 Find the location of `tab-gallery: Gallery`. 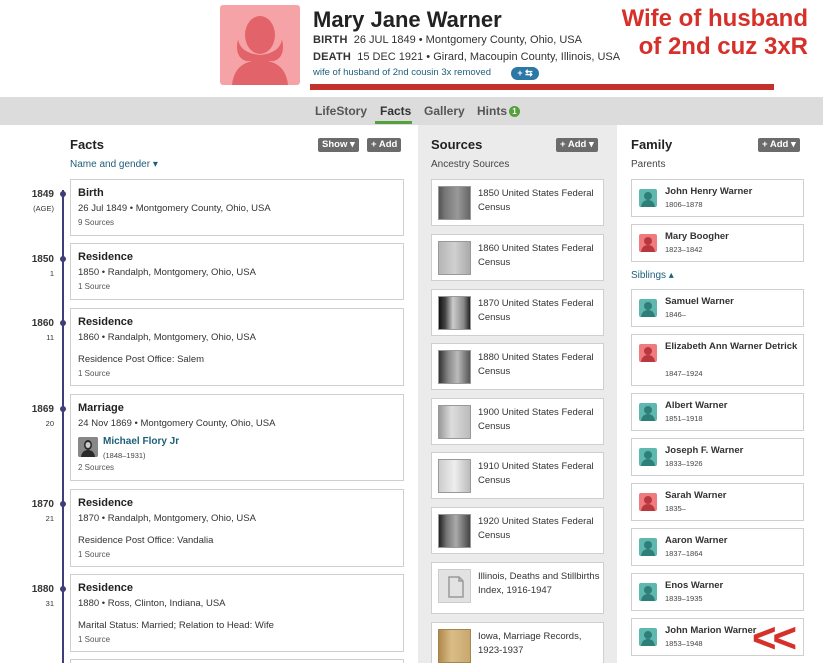

tab-gallery: Gallery is located at coordinates (444, 111).